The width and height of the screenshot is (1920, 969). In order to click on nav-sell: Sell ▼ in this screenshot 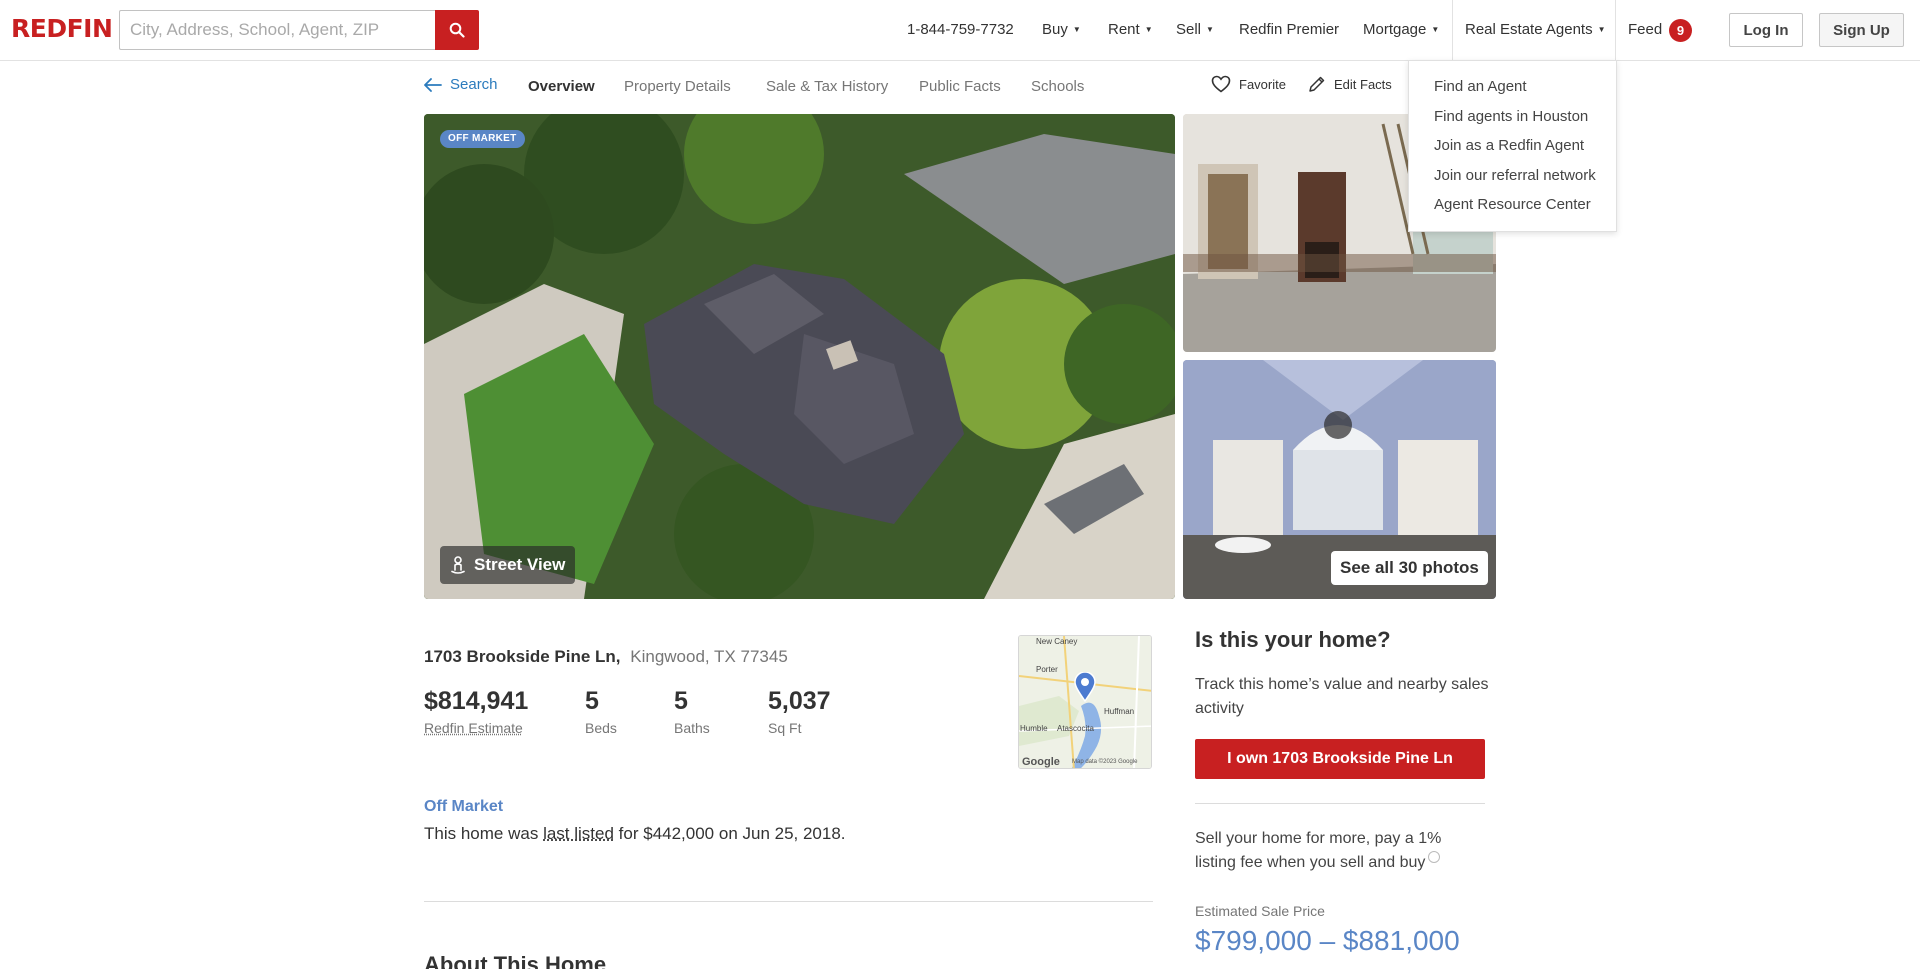, I will do `click(1195, 29)`.